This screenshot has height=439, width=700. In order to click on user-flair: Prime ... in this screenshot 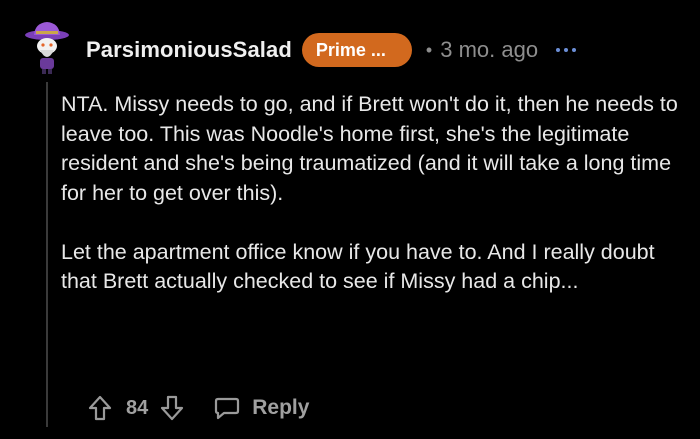, I will do `click(356, 50)`.